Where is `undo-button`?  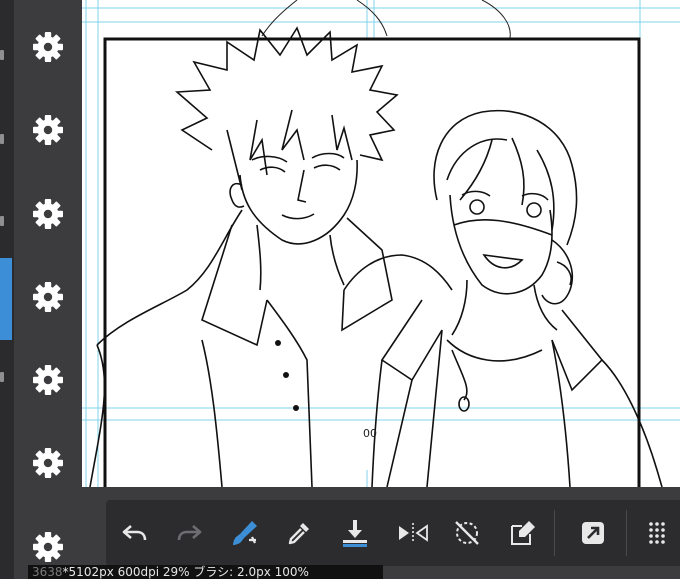
undo-button is located at coordinates (135, 533).